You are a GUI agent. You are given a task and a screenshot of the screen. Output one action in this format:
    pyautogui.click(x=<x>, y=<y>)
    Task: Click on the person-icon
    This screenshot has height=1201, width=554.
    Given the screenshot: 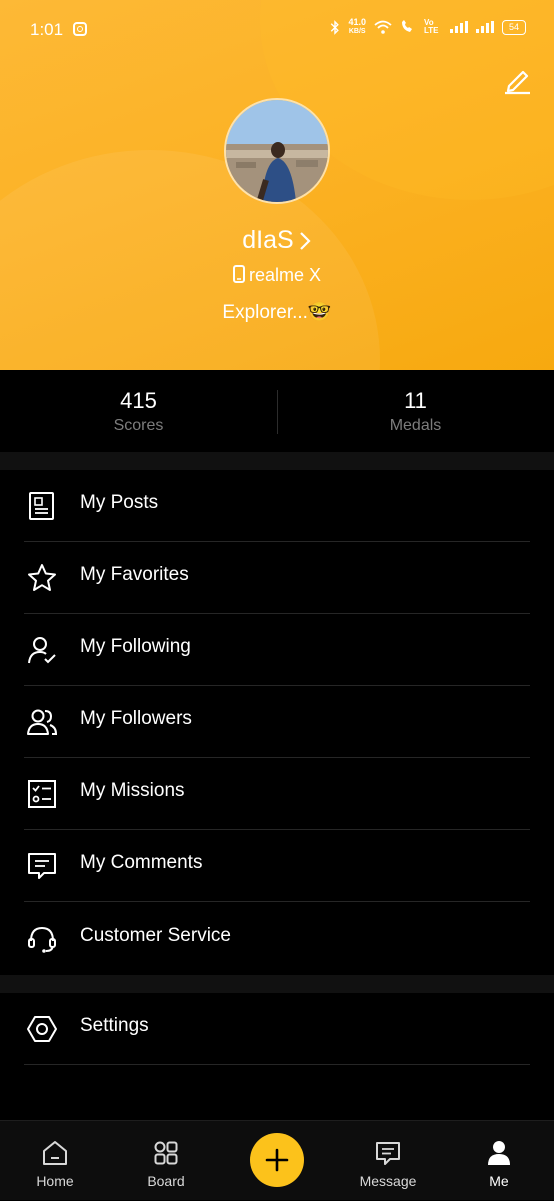 What is the action you would take?
    pyautogui.click(x=499, y=1153)
    